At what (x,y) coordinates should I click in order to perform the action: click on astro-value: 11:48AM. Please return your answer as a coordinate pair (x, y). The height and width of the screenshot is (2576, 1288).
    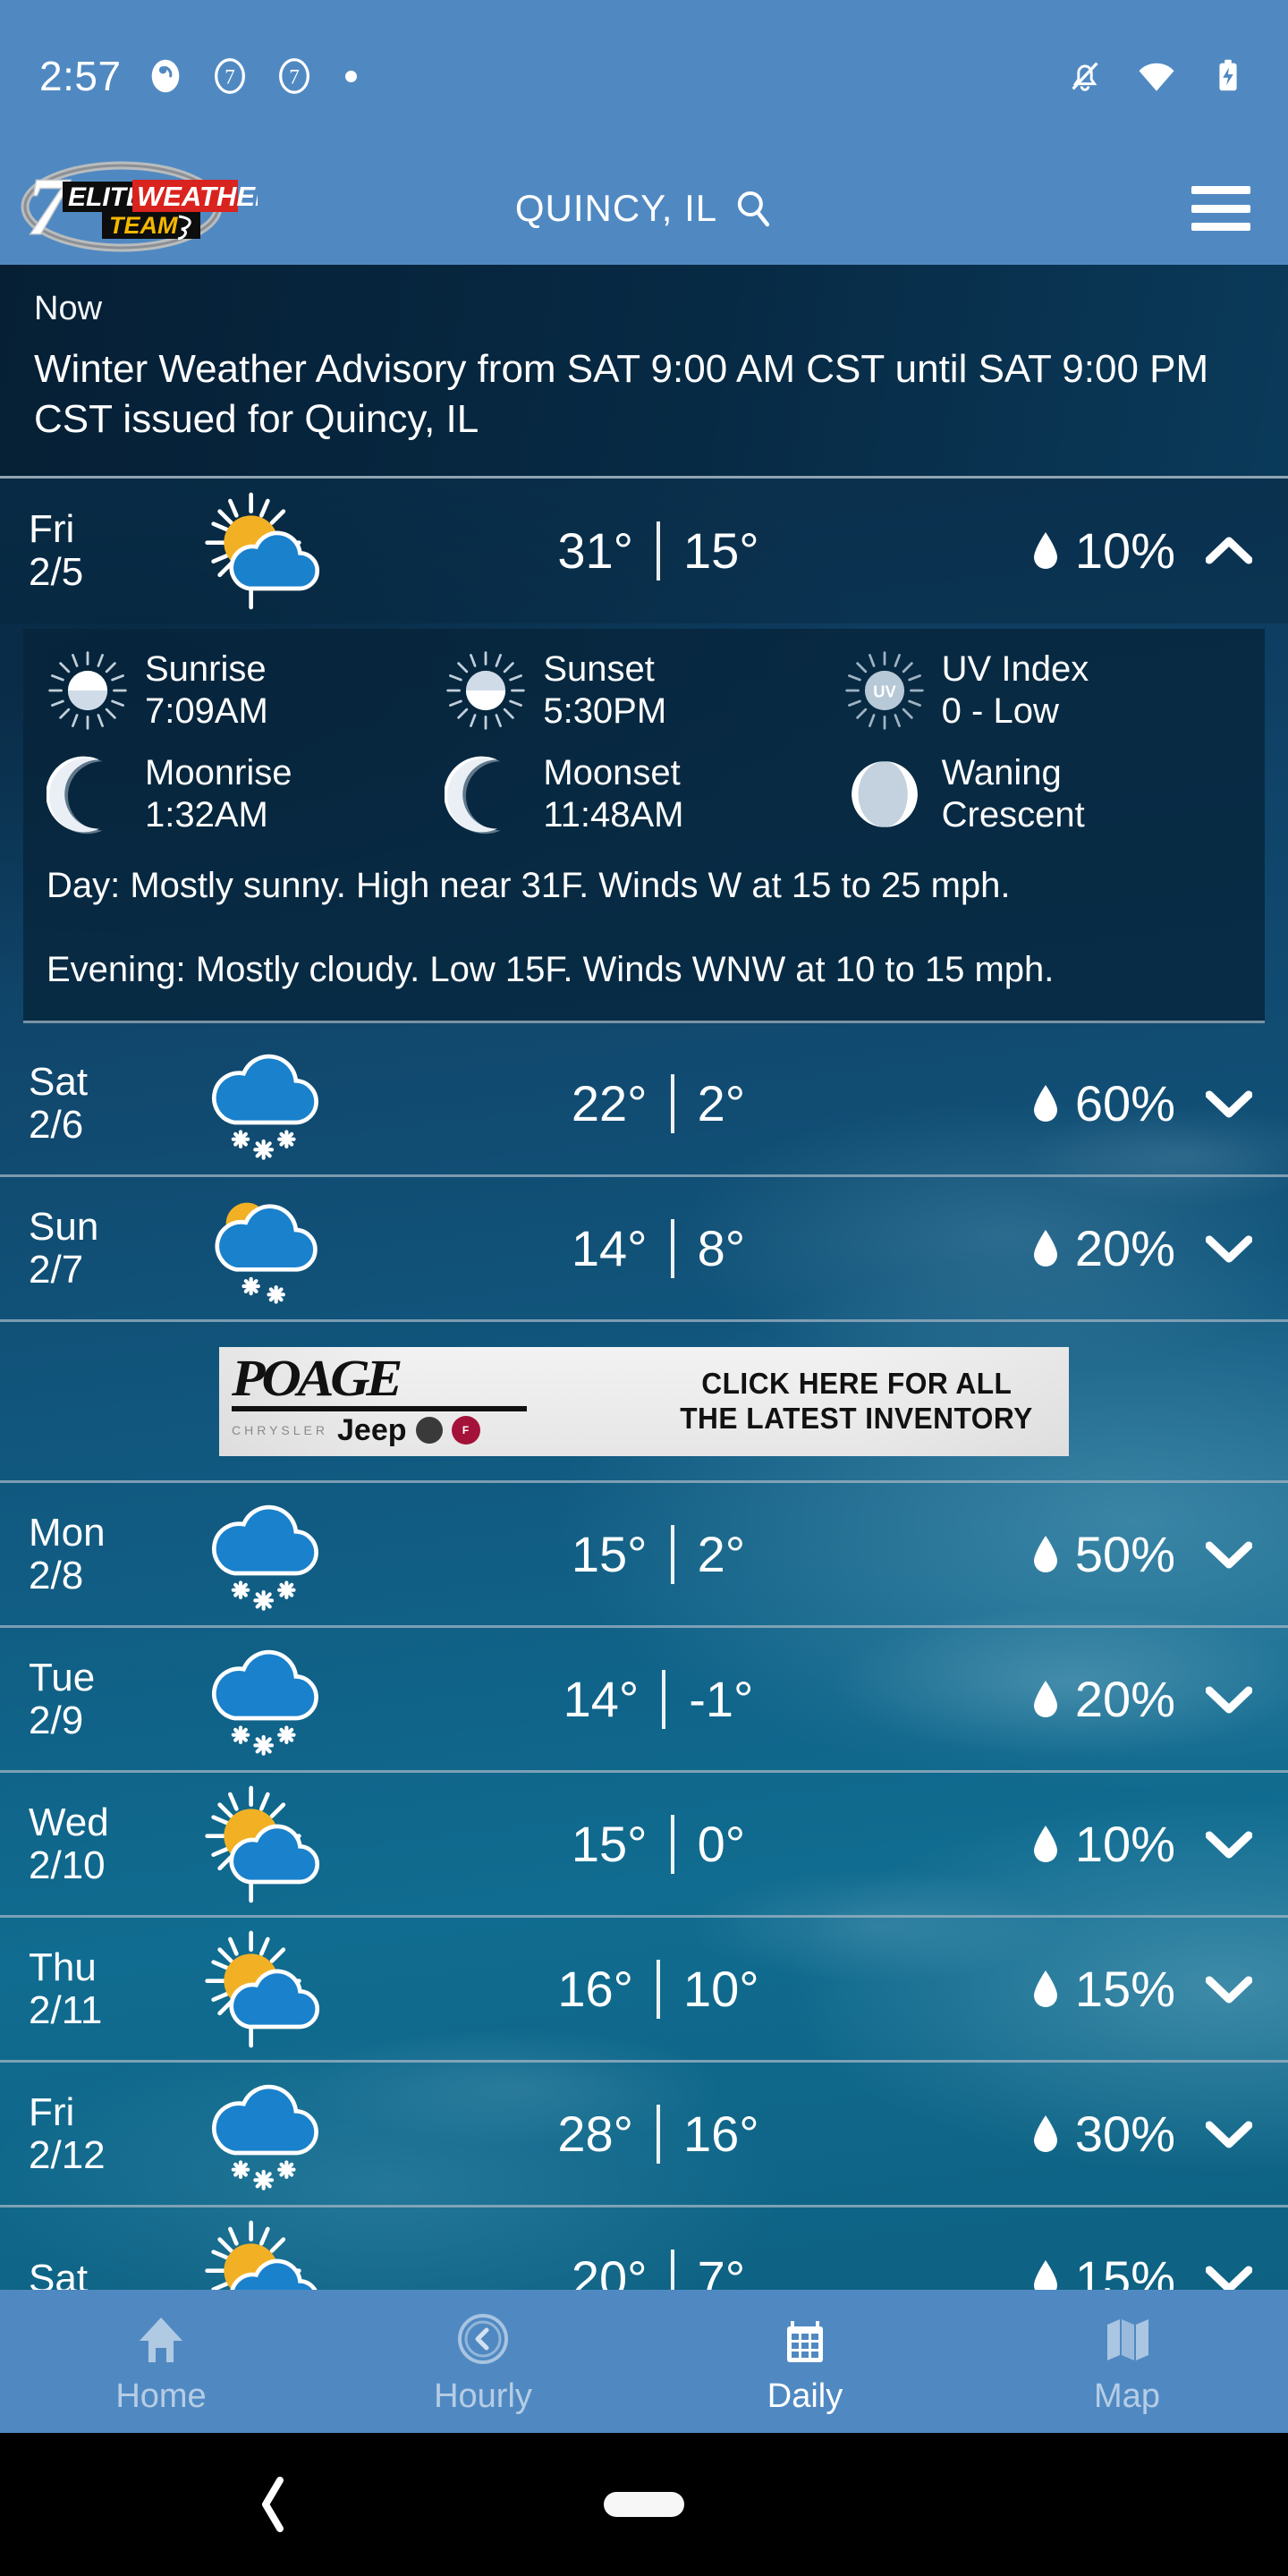
    Looking at the image, I should click on (613, 815).